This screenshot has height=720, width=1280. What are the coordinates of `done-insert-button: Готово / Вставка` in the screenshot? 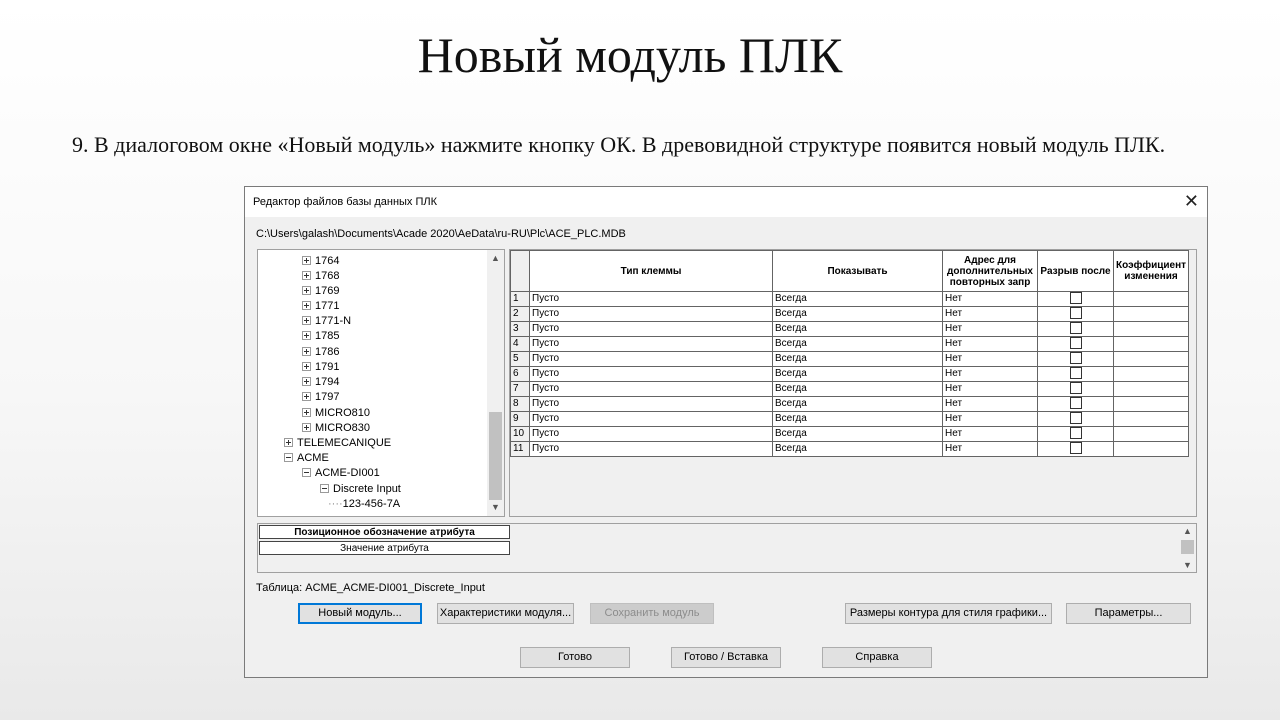 It's located at (726, 657).